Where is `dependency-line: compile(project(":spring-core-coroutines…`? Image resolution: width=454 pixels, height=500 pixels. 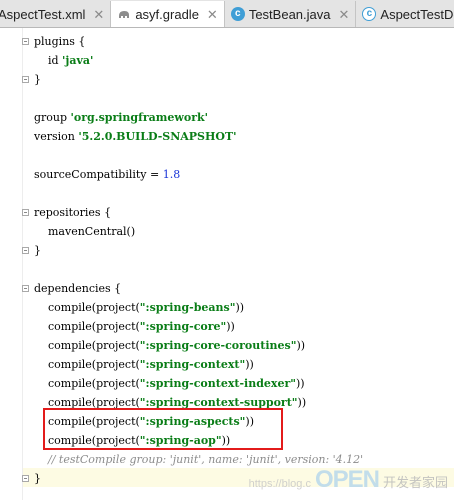
dependency-line: compile(project(":spring-core-coroutines… is located at coordinates (170, 345).